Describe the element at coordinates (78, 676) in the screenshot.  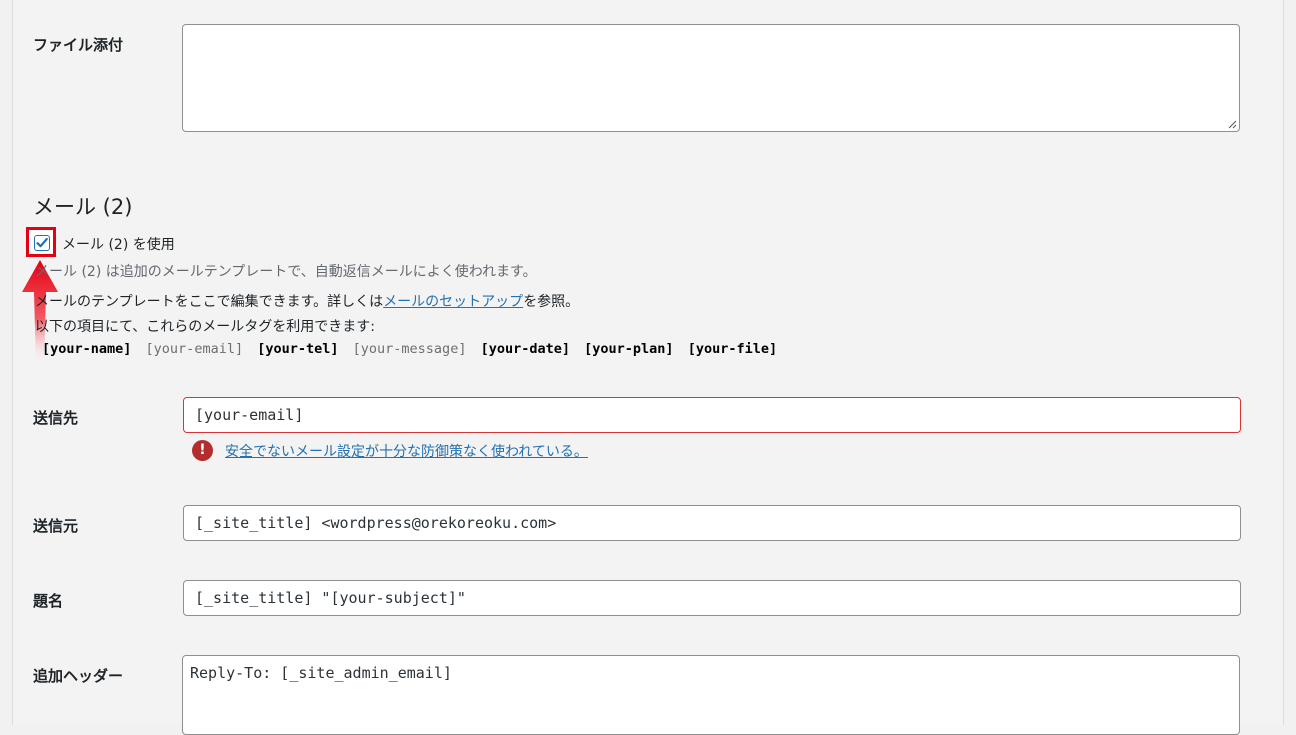
I see `additional-headers-label: 追加ヘッダー` at that location.